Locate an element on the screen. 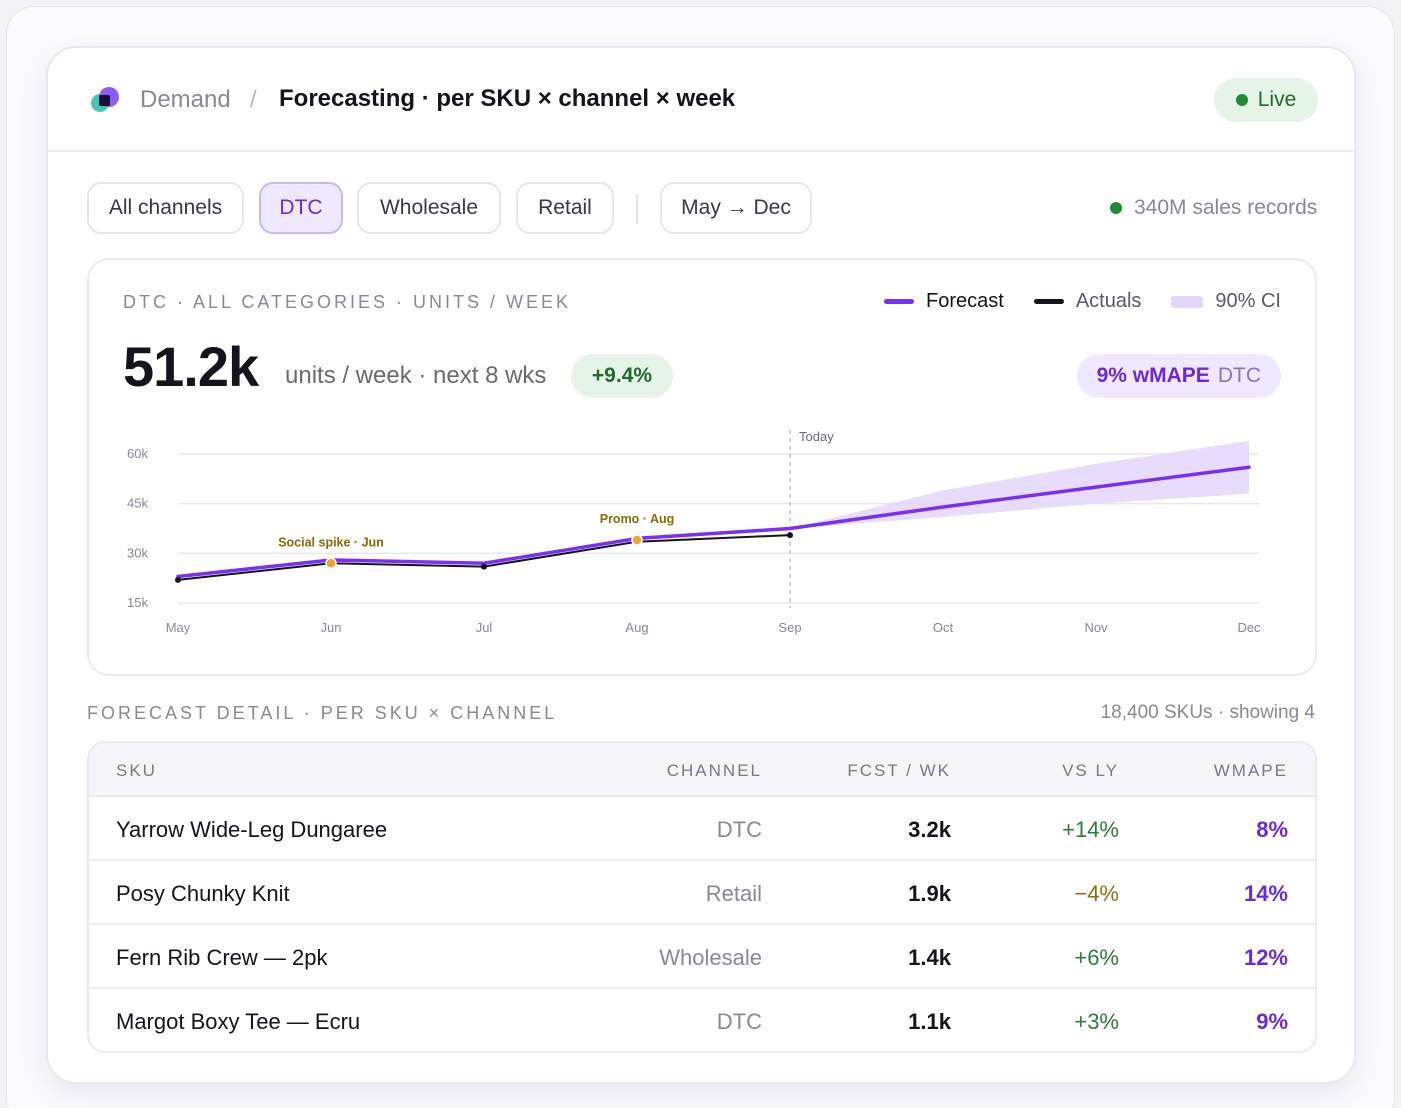 The image size is (1401, 1108). cell-channel: Retail is located at coordinates (733, 893).